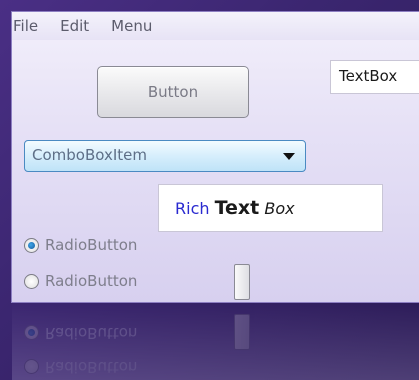 The height and width of the screenshot is (380, 419). I want to click on menu-menu: Menu, so click(131, 26).